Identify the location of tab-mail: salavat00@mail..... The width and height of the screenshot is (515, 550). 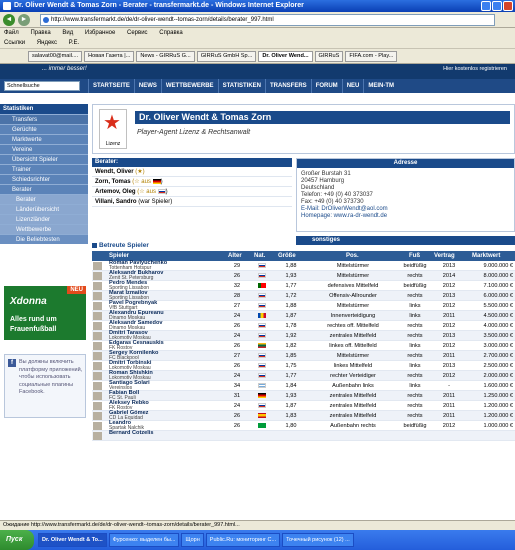
(55, 56).